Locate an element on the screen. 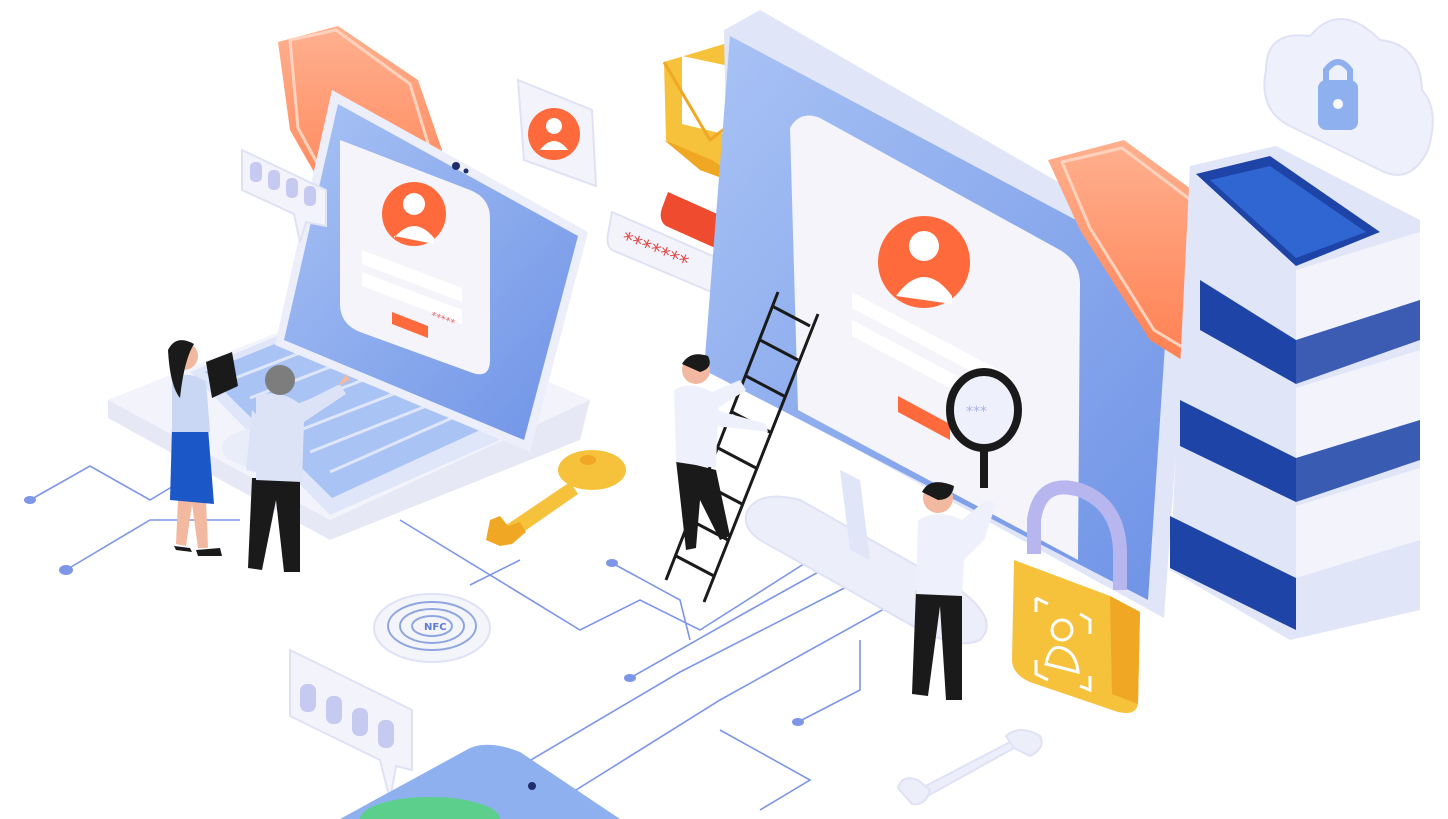 The width and height of the screenshot is (1448, 819). user-avatar-card is located at coordinates (557, 133).